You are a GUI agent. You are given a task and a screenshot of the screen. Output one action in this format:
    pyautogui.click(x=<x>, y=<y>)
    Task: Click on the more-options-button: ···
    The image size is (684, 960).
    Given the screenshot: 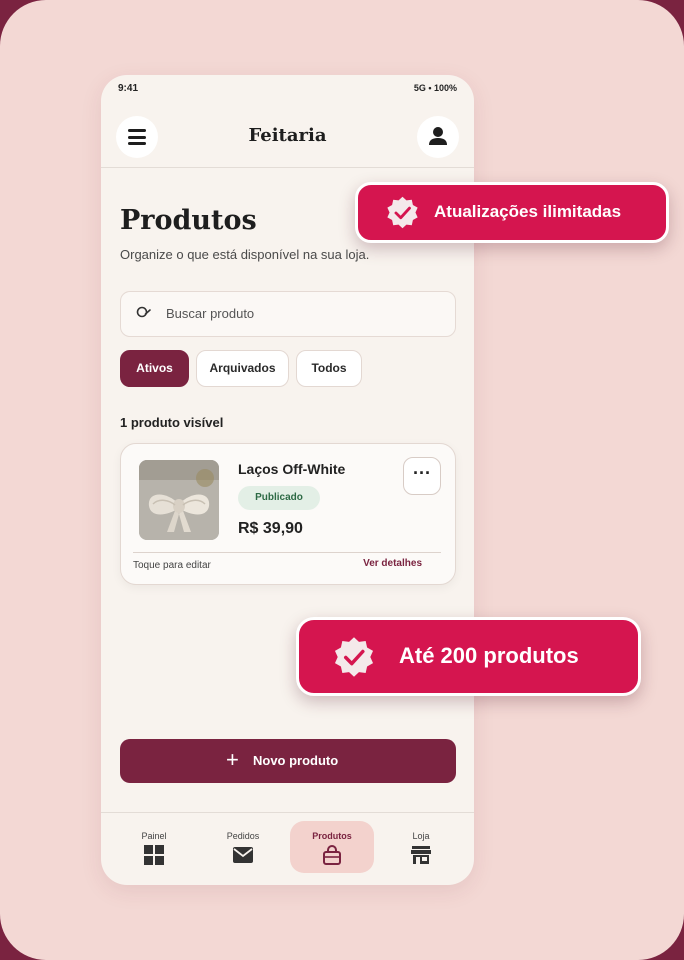 What is the action you would take?
    pyautogui.click(x=422, y=476)
    